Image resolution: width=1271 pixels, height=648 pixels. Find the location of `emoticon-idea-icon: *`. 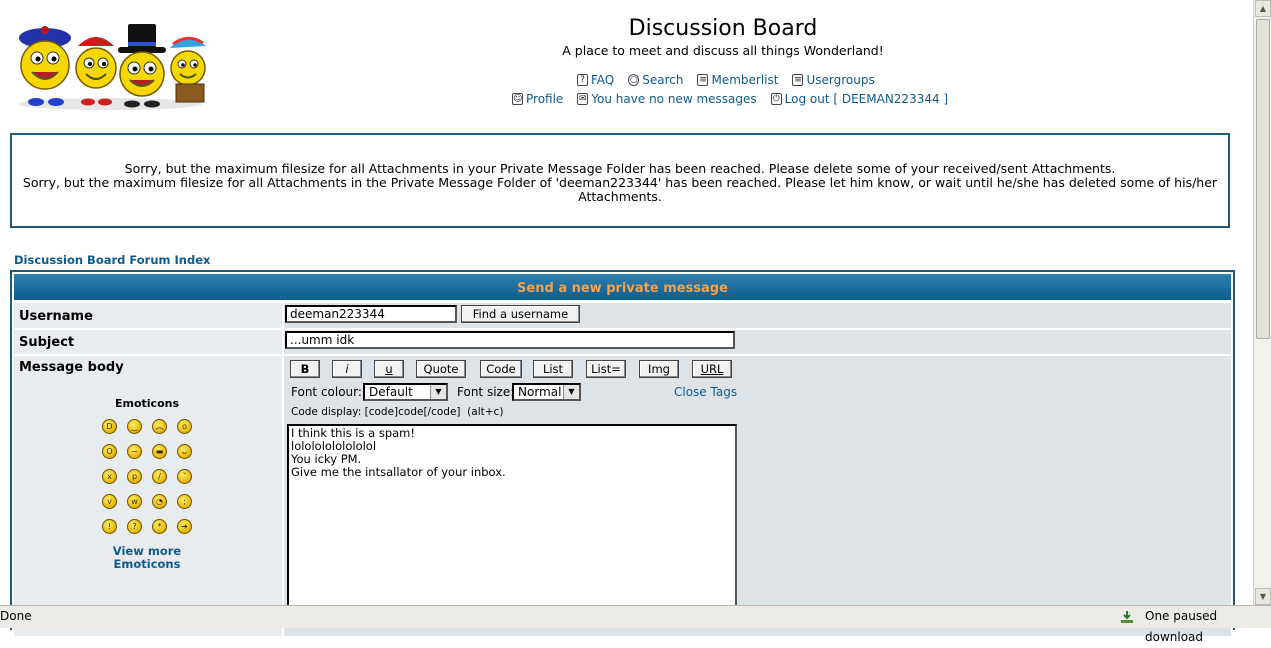

emoticon-idea-icon: * is located at coordinates (159, 526).